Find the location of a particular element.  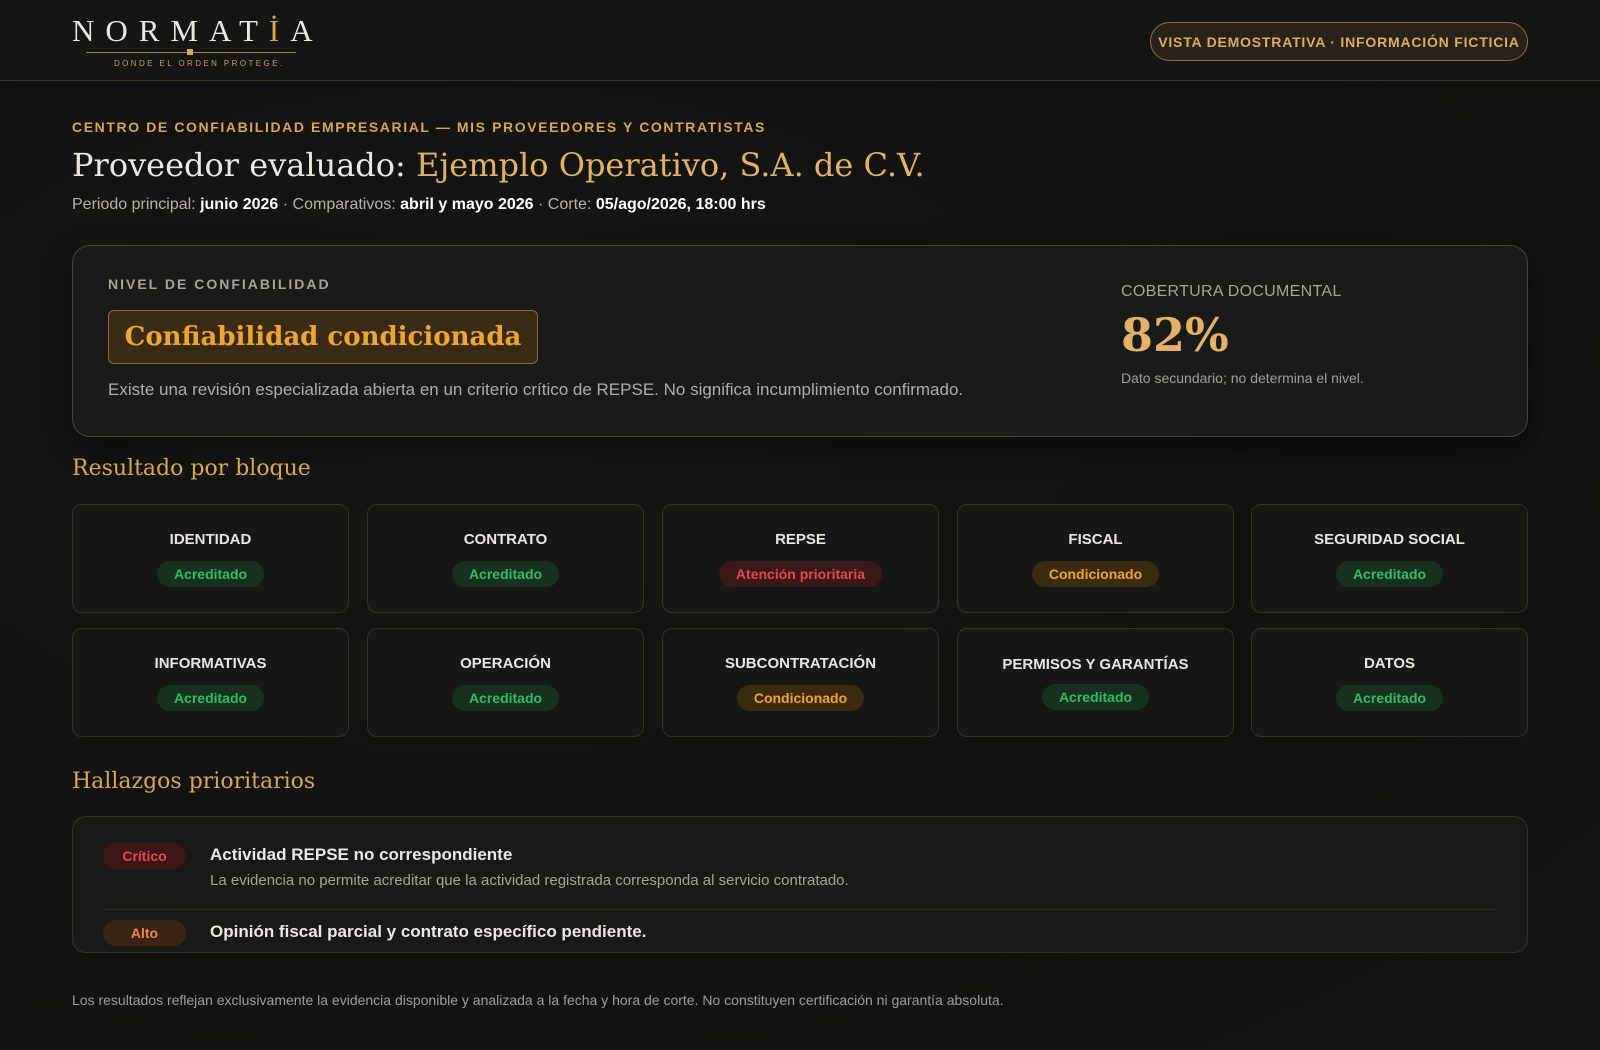

comparatives-label: · Comparativos: is located at coordinates (339, 204).